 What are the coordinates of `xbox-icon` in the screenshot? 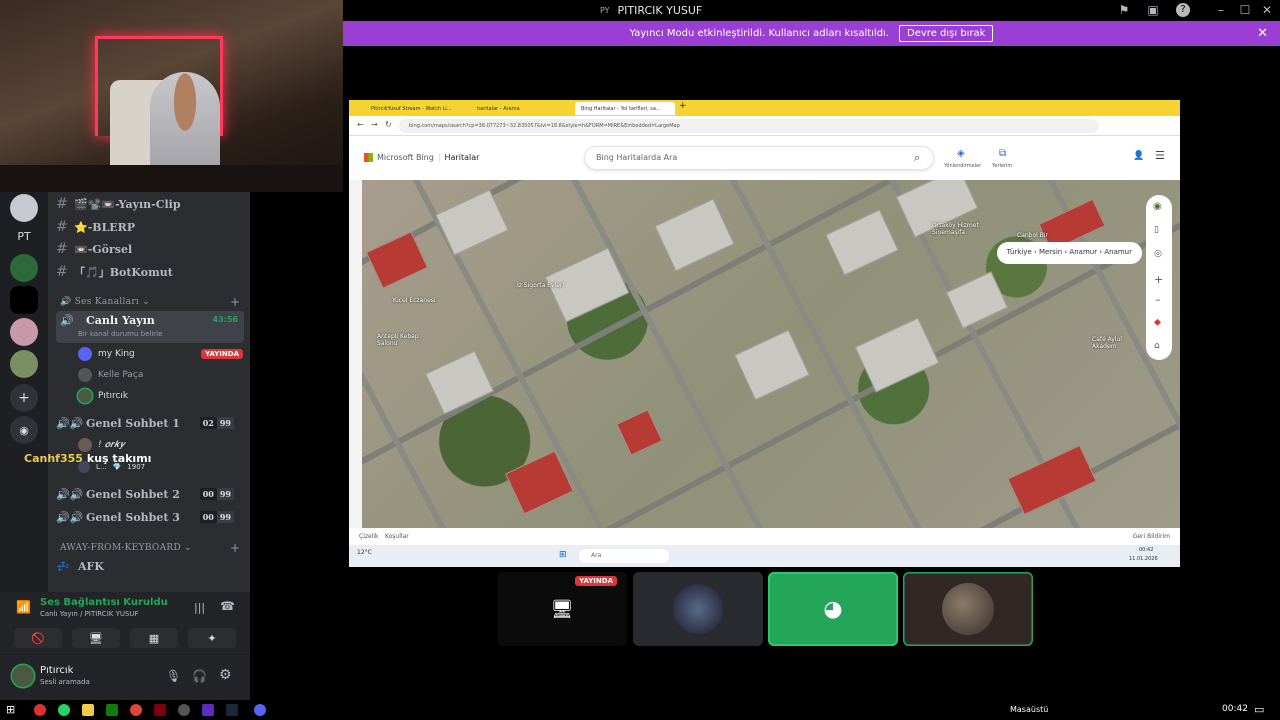 It's located at (112, 710).